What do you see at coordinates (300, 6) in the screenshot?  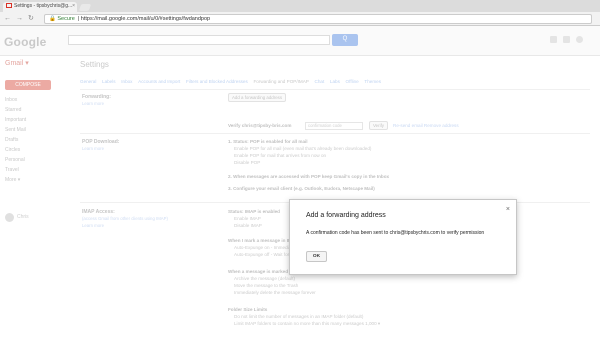 I see `browser-tabstrip: Settings - tipsbychris@g... ×` at bounding box center [300, 6].